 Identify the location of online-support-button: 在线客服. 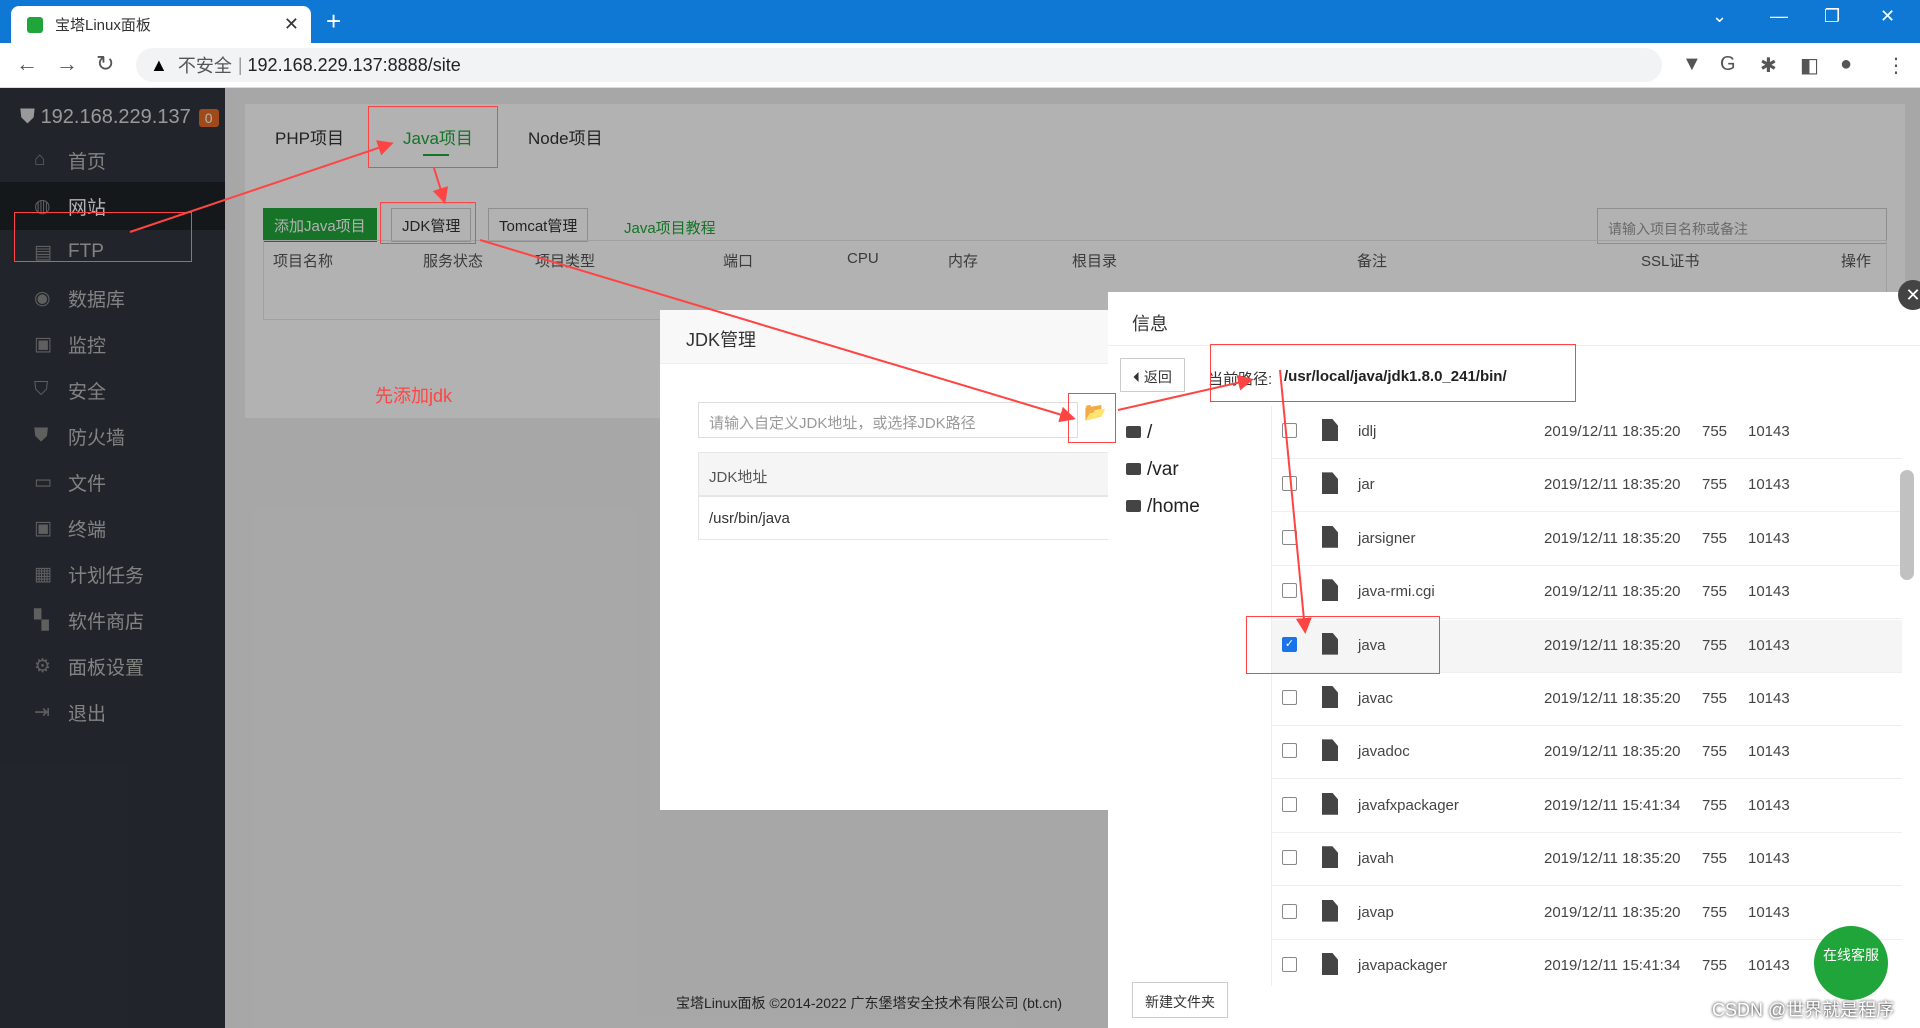
(1851, 963).